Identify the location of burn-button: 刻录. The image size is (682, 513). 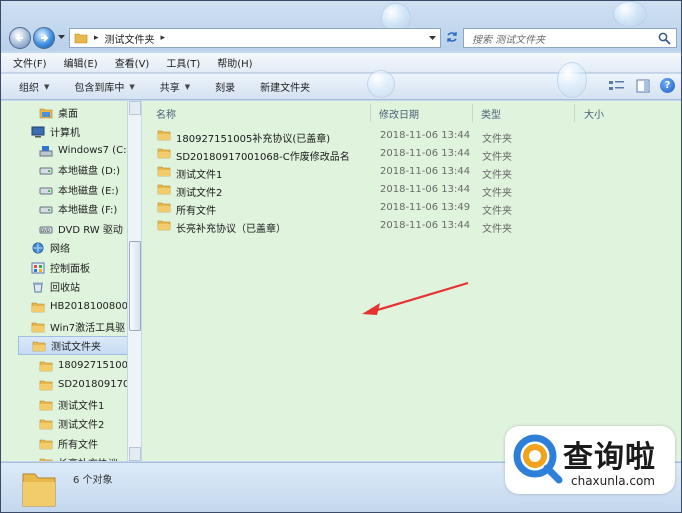
(225, 86).